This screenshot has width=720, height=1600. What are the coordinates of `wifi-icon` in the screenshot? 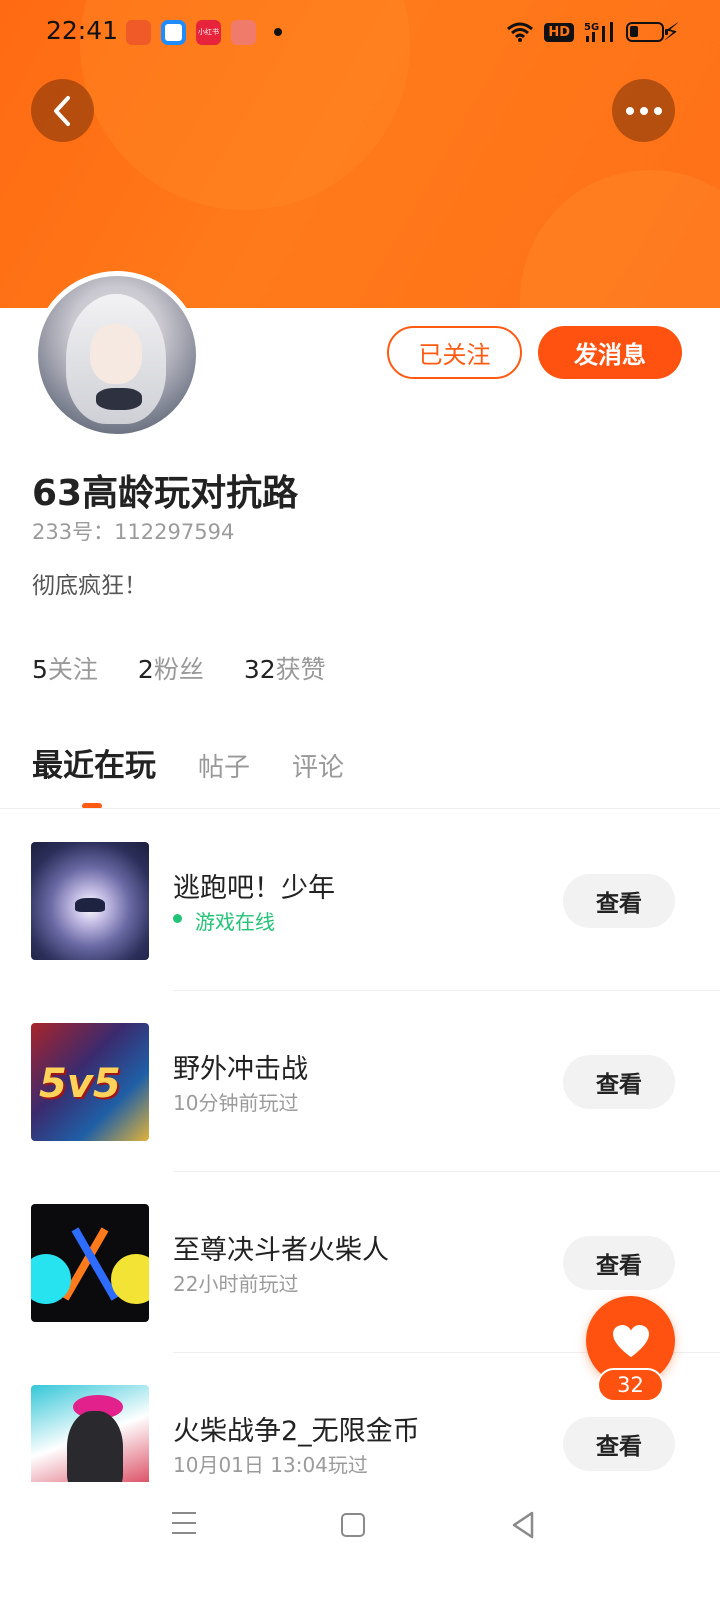 It's located at (520, 32).